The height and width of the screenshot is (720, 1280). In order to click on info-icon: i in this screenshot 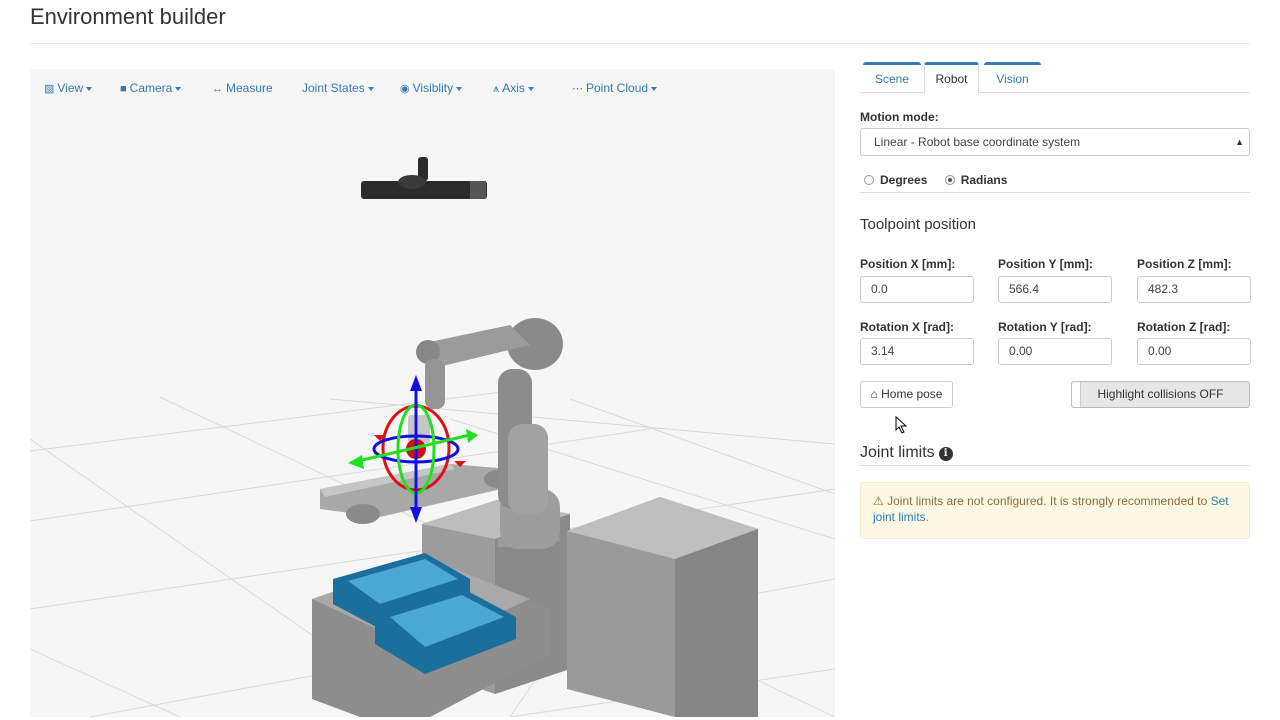, I will do `click(945, 454)`.